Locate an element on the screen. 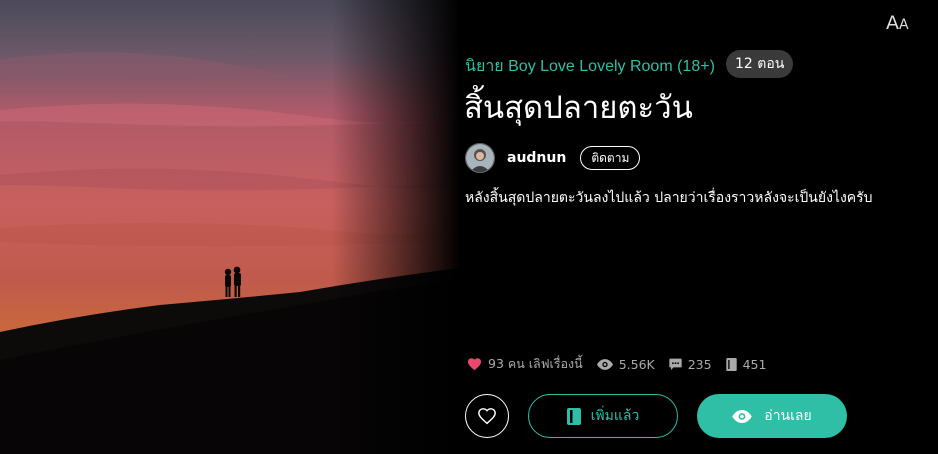 The image size is (938, 454). read-now-button: อ่านเลย is located at coordinates (772, 416).